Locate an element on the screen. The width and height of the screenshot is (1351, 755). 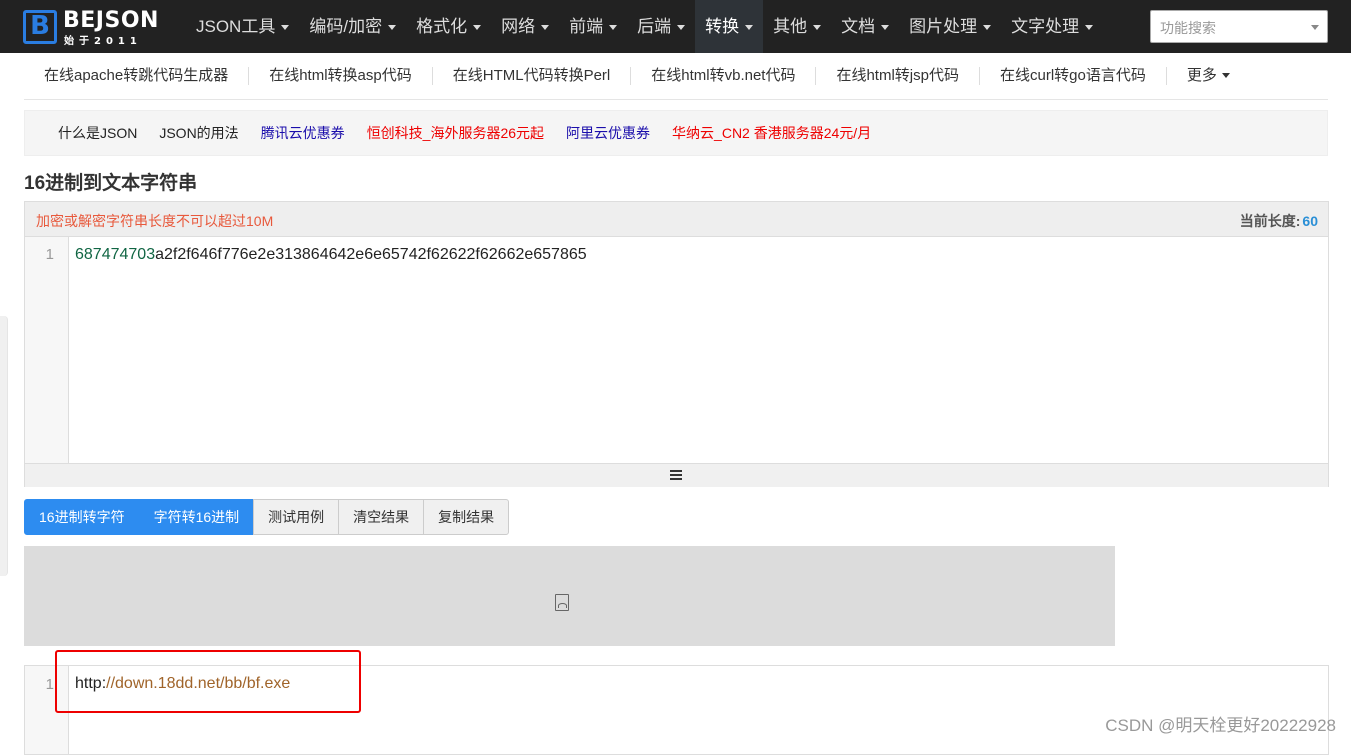
nav-item-6: 转换 is located at coordinates (729, 26).